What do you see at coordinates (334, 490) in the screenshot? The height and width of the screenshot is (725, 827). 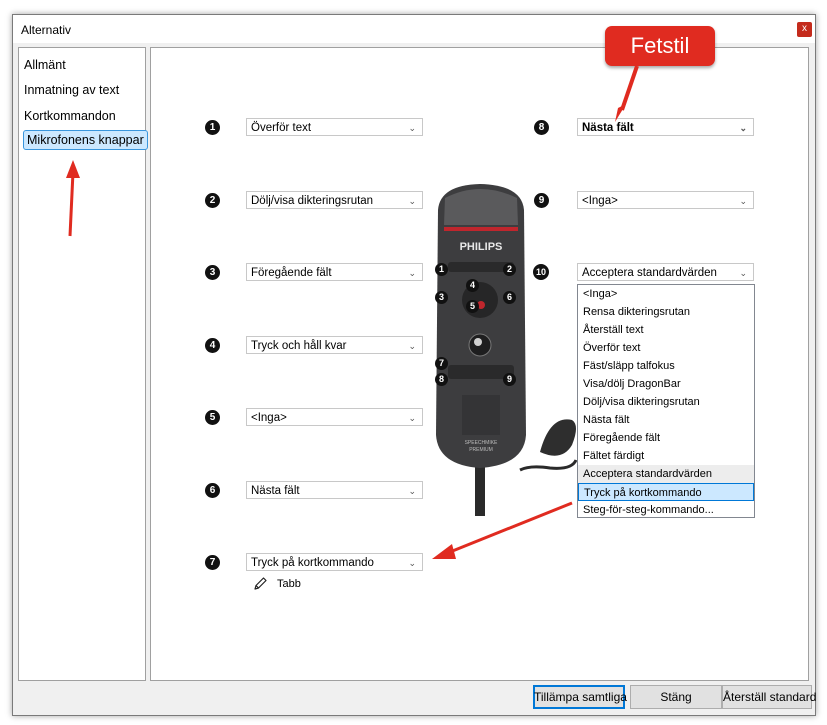 I see `button-6-select: Nästa fält ⌄` at bounding box center [334, 490].